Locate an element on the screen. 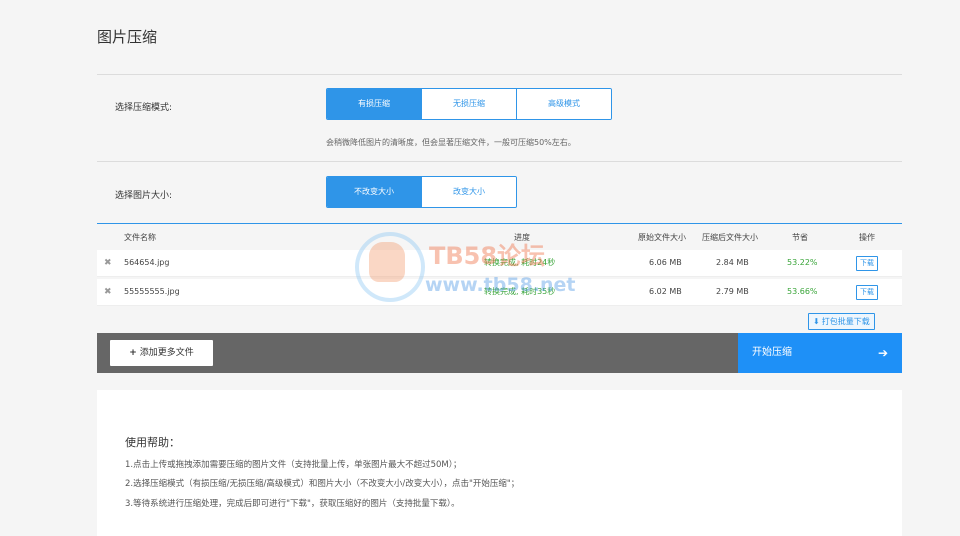  size-mode-change: 改变大小 is located at coordinates (469, 192).